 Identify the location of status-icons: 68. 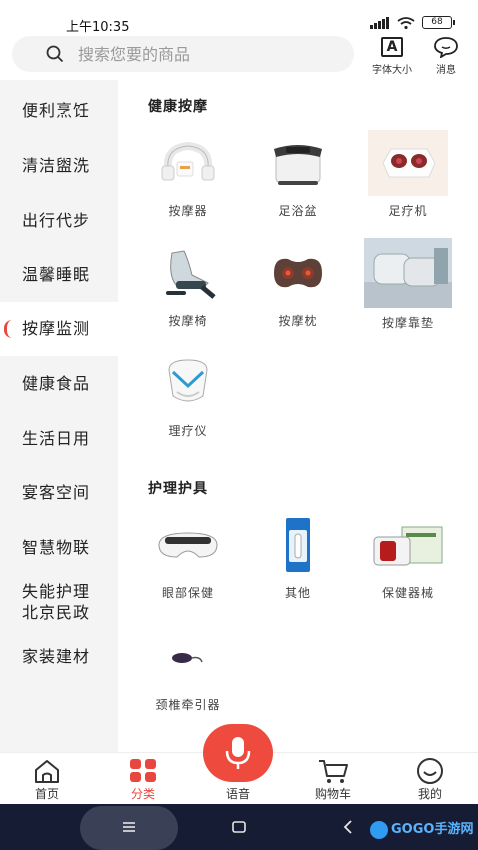
(412, 22).